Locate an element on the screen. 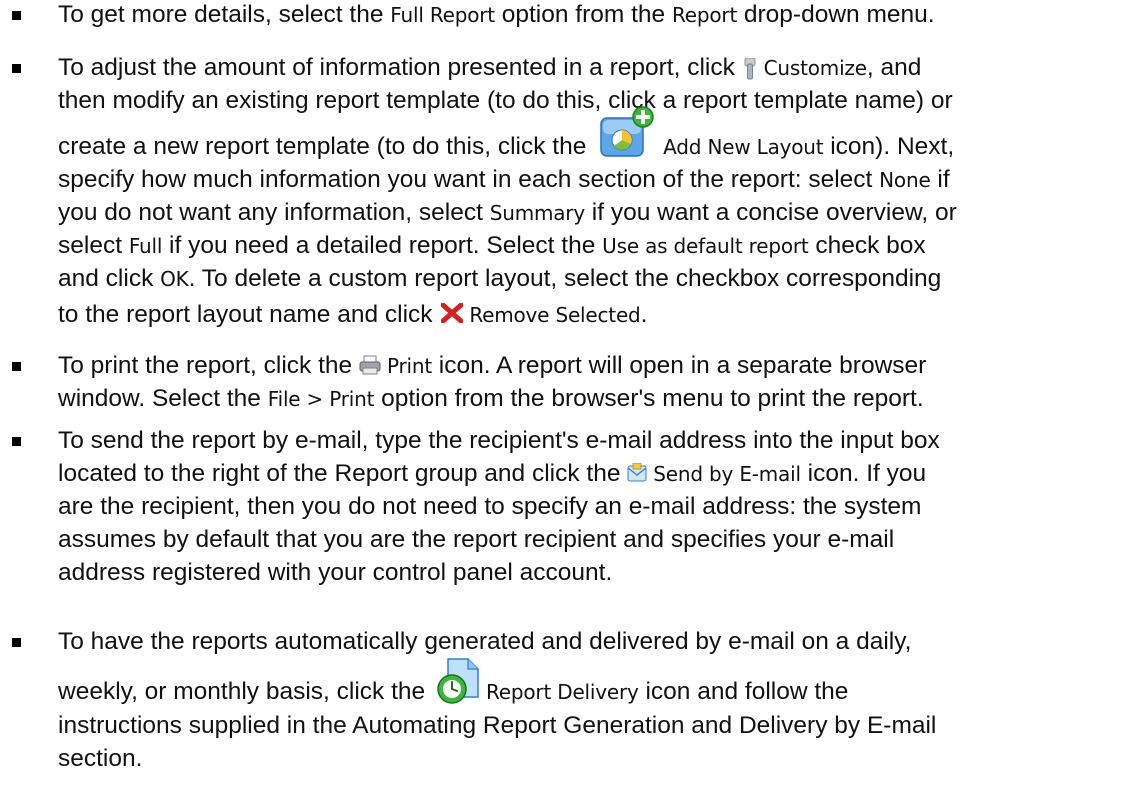 The image size is (1136, 805). full-option: Full is located at coordinates (145, 246).